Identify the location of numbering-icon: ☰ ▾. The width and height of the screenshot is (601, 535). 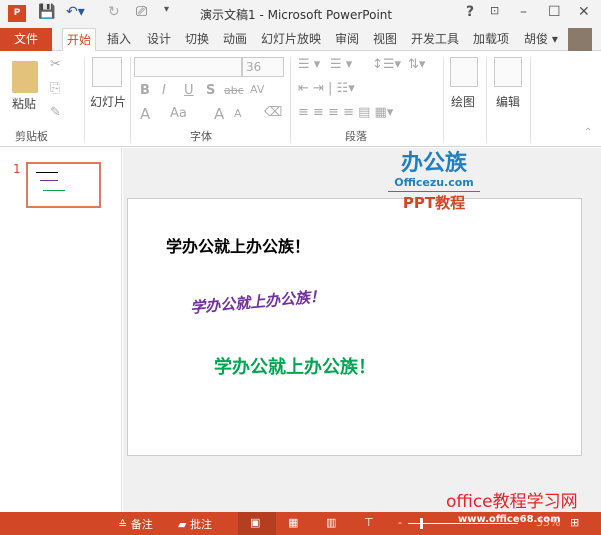
(341, 64).